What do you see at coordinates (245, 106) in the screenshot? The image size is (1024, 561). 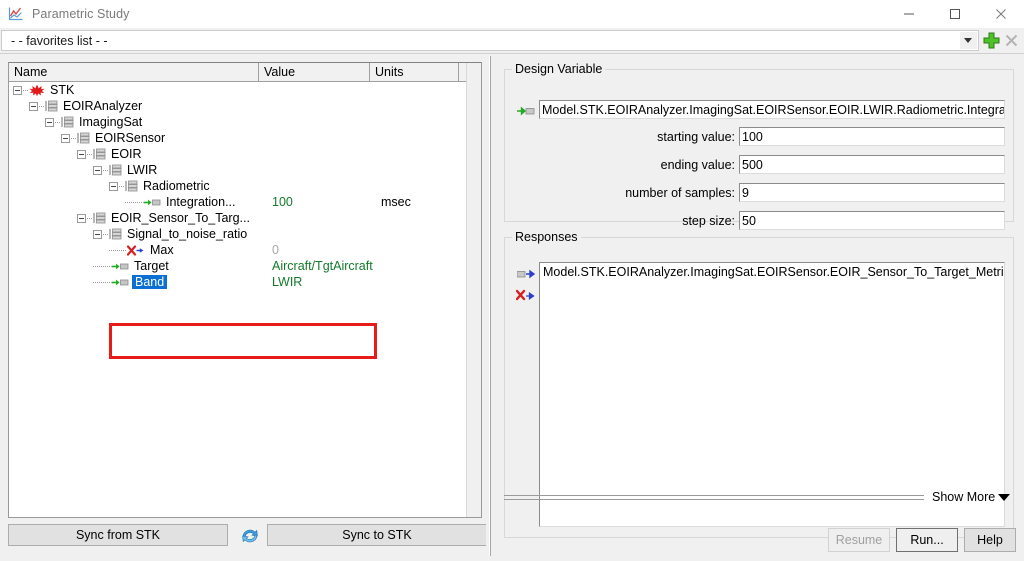 I see `tree-row: EOIRAnalyzer` at bounding box center [245, 106].